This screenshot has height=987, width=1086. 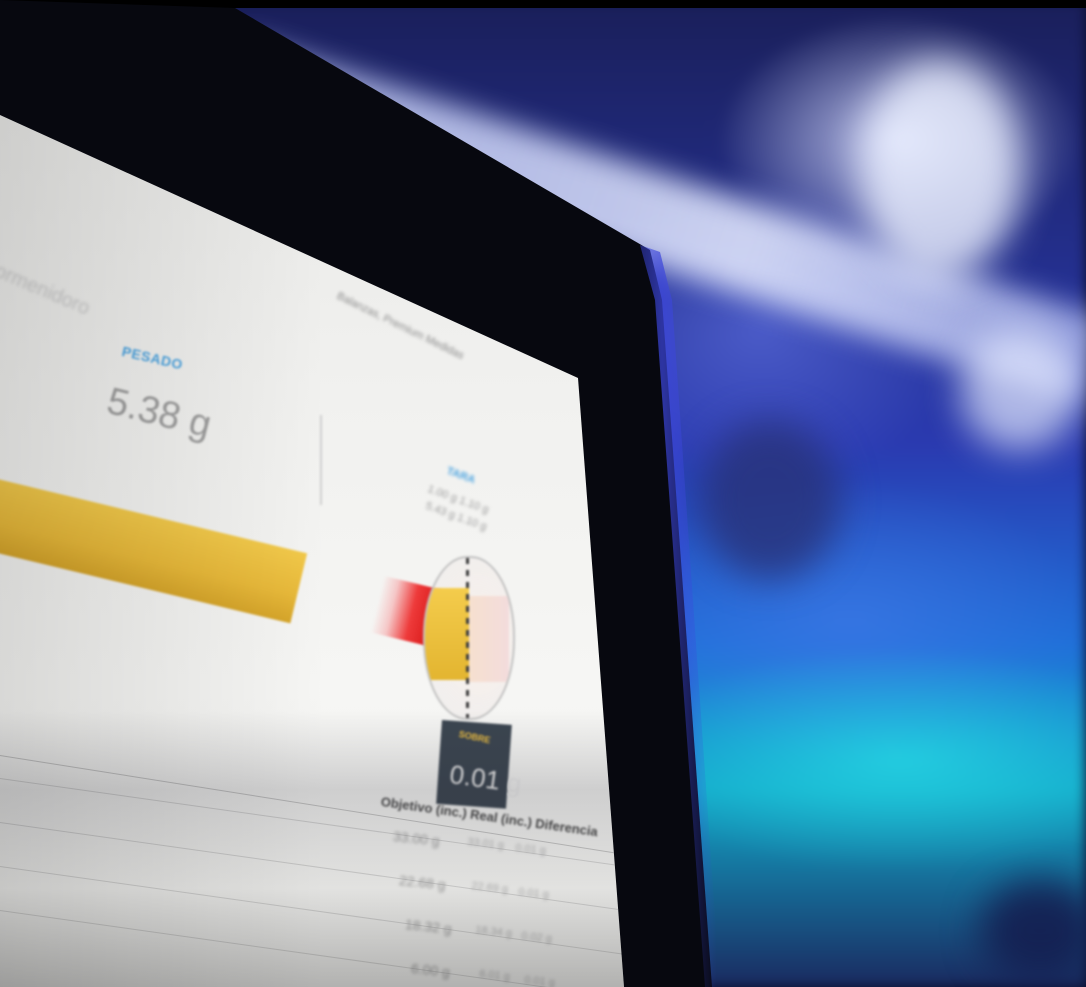 What do you see at coordinates (770, 500) in the screenshot?
I see `background-shadow-blob` at bounding box center [770, 500].